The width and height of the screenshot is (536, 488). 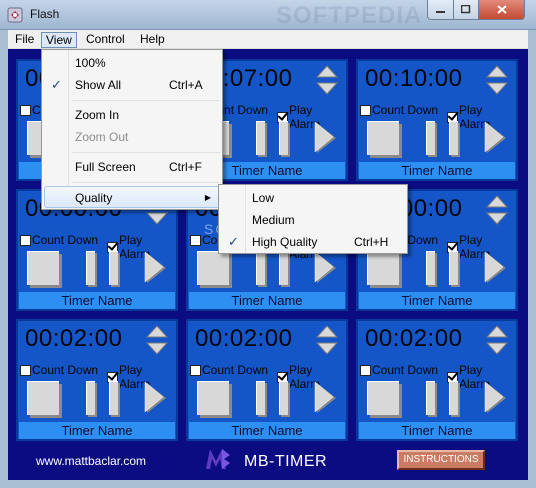 I want to click on menu-view: View, so click(x=59, y=40).